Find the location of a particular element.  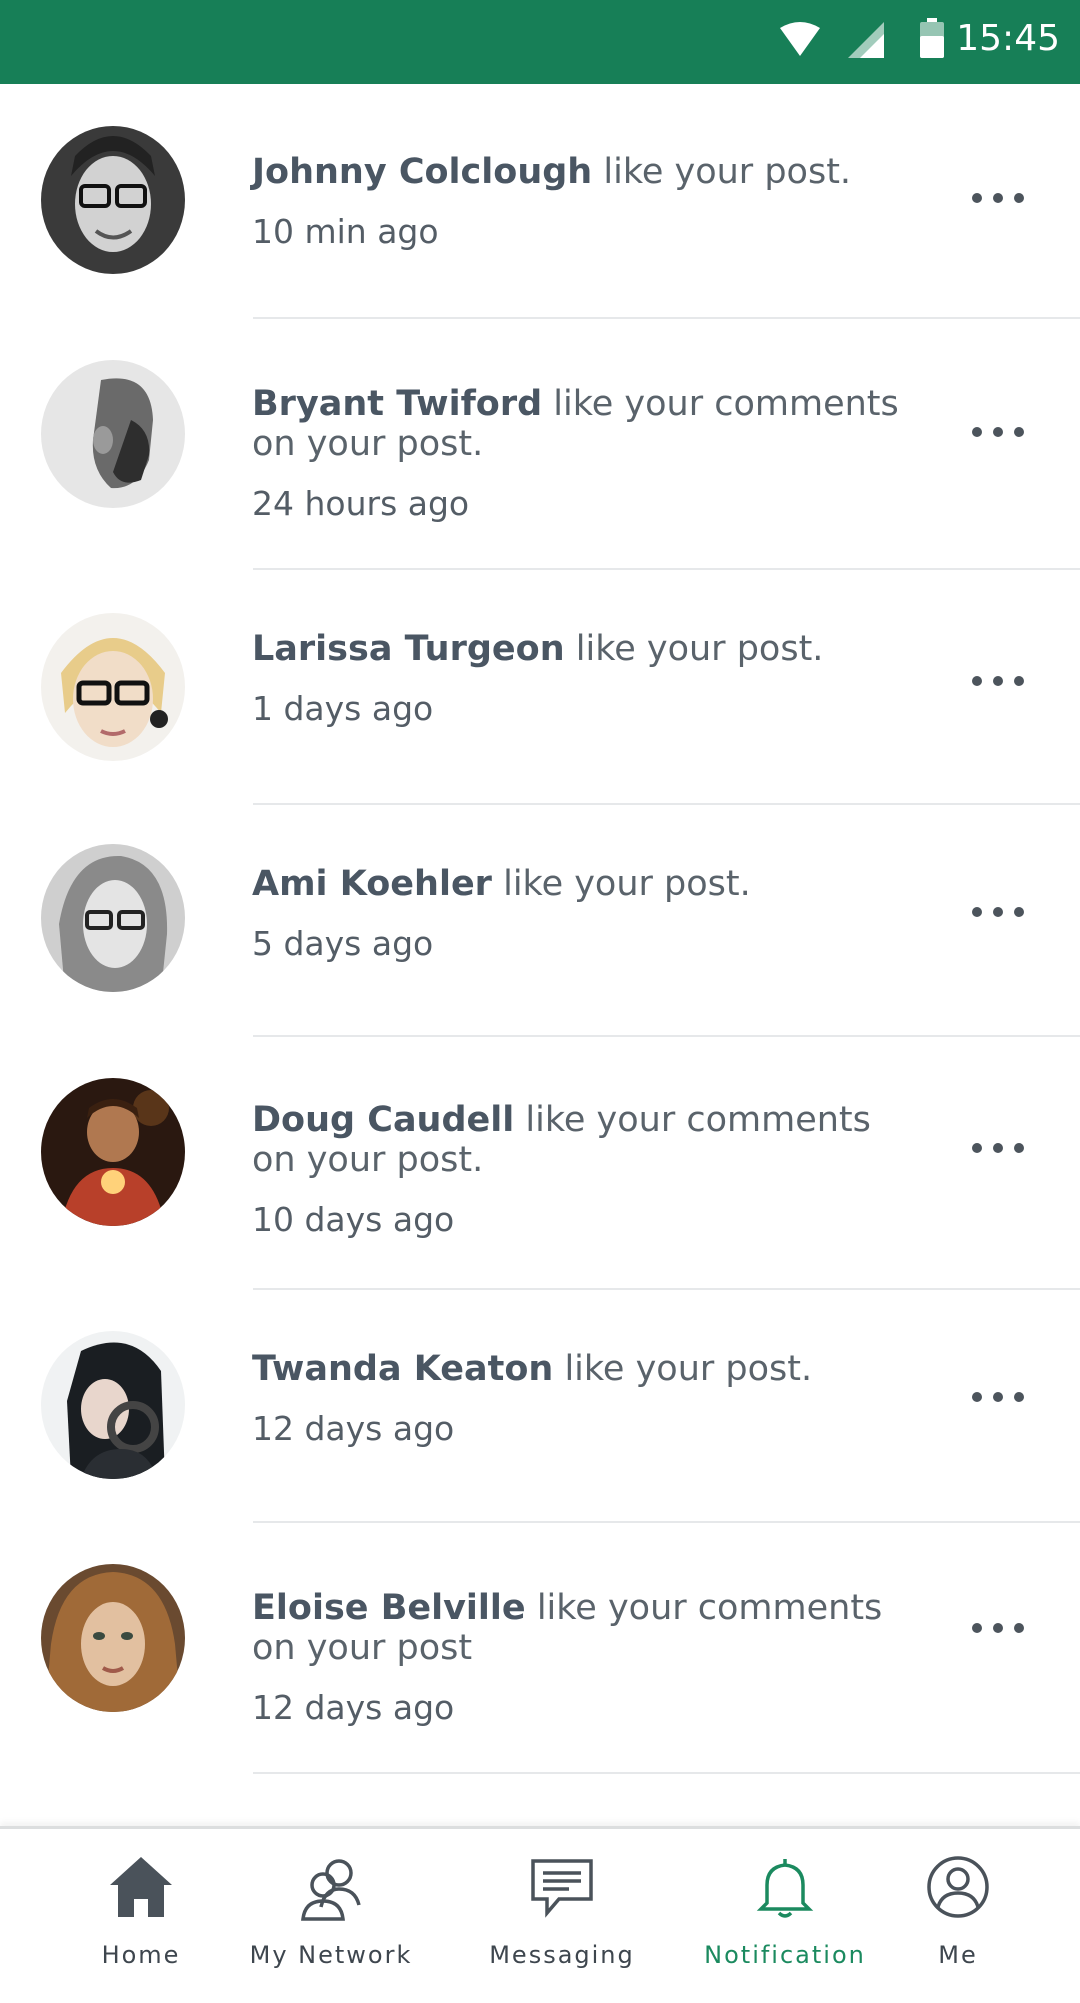

tab-messaging: Messaging is located at coordinates (562, 1916).